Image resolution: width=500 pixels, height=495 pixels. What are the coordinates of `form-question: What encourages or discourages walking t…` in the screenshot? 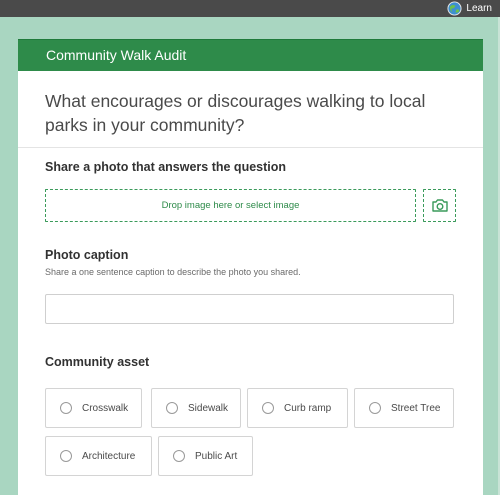 It's located at (235, 113).